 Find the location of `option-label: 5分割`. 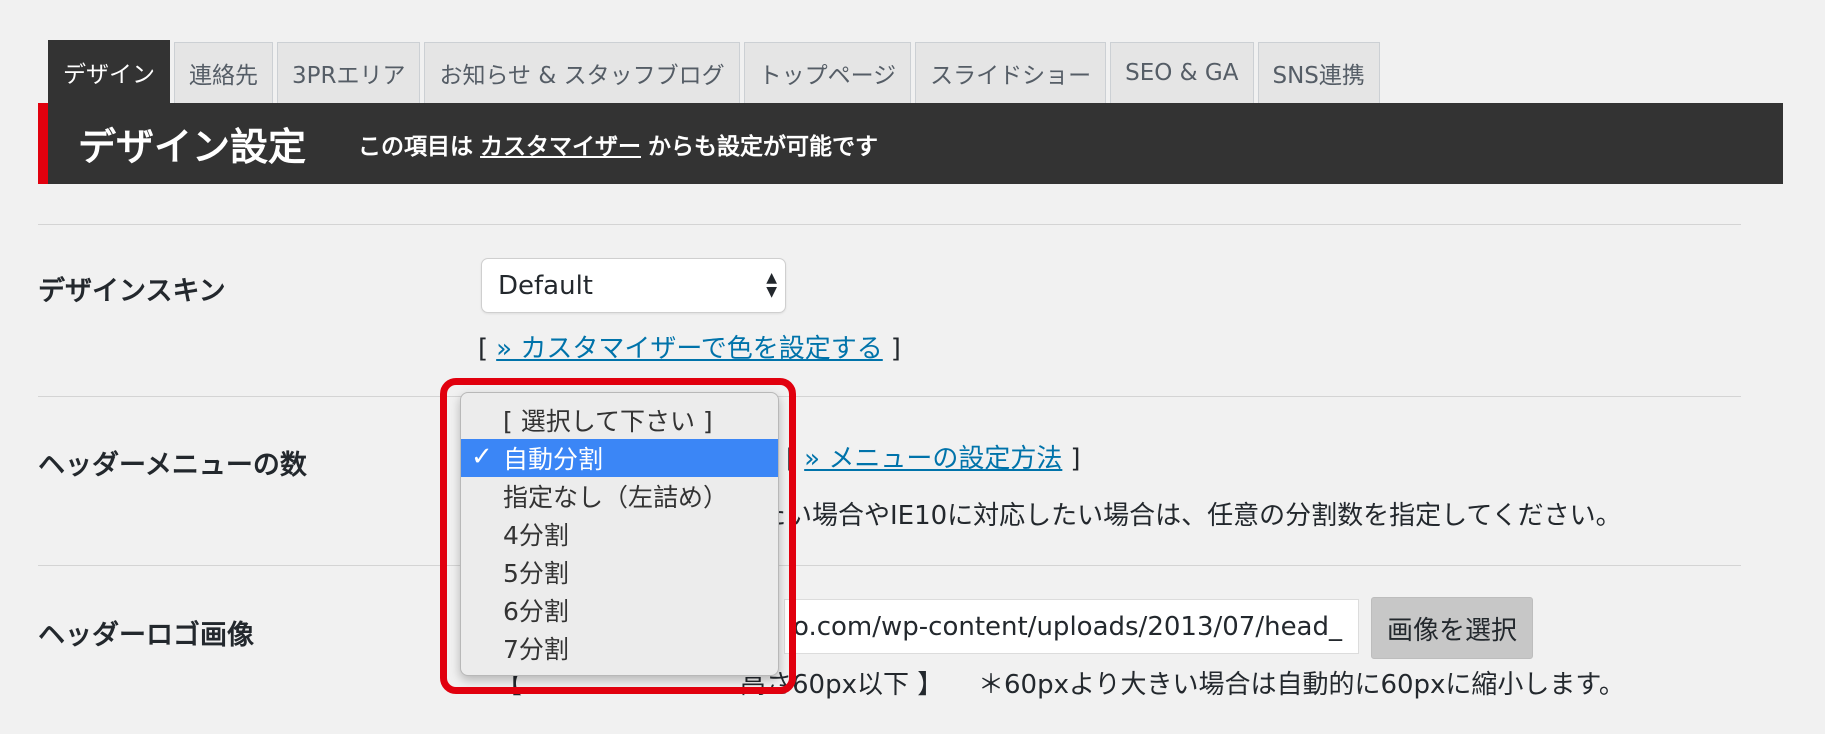

option-label: 5分割 is located at coordinates (536, 573).